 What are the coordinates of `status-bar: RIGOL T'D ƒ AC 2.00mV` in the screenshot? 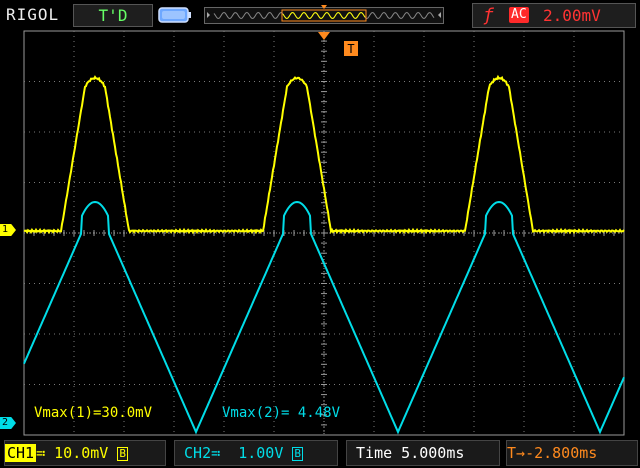 It's located at (320, 15).